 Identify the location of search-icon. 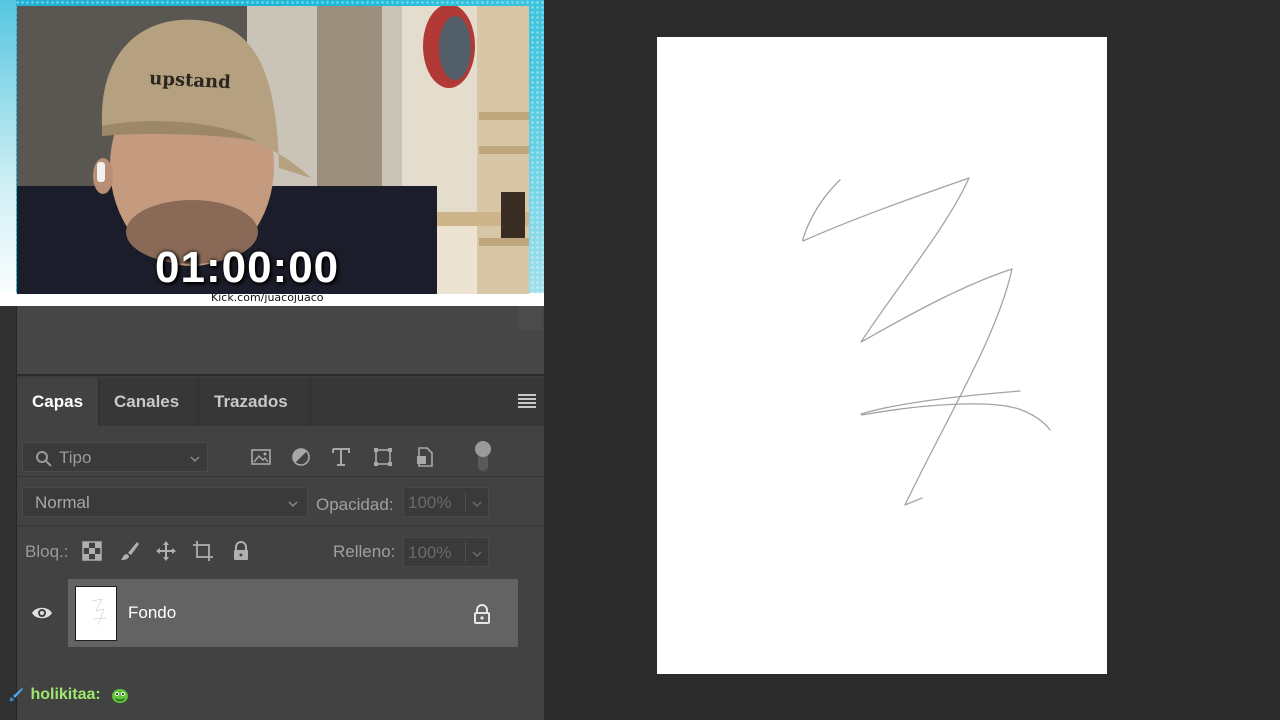
(44, 459).